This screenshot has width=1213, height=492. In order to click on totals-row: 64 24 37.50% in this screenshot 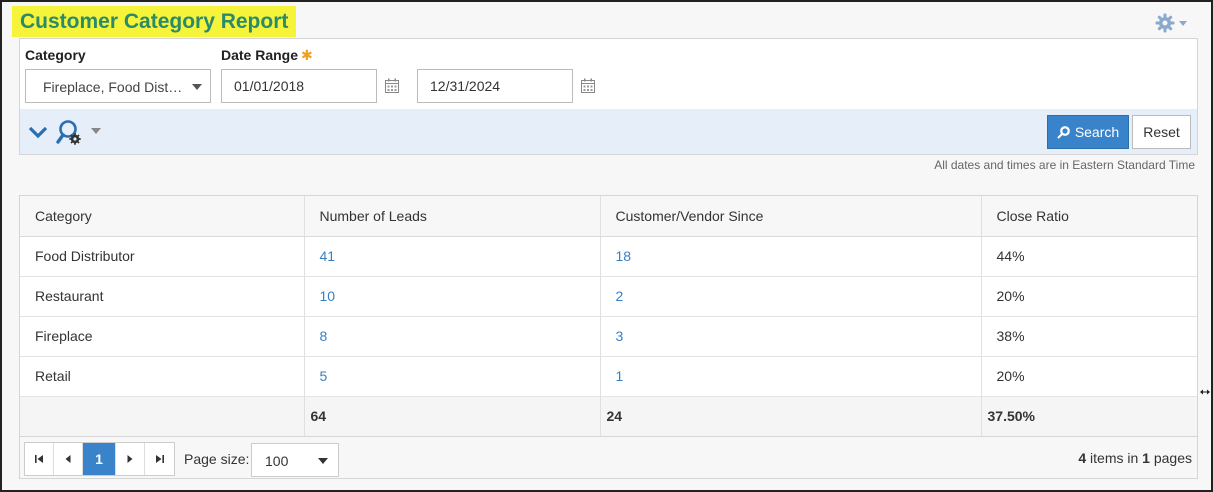, I will do `click(608, 416)`.